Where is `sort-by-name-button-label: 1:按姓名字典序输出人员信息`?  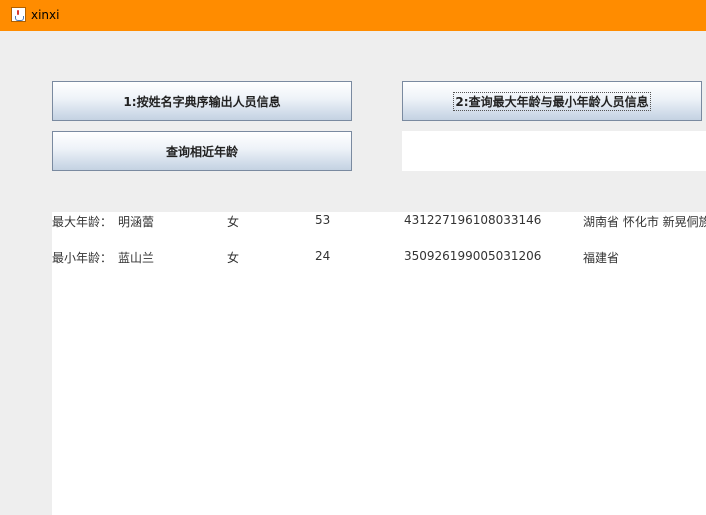 sort-by-name-button-label: 1:按姓名字典序输出人员信息 is located at coordinates (202, 101).